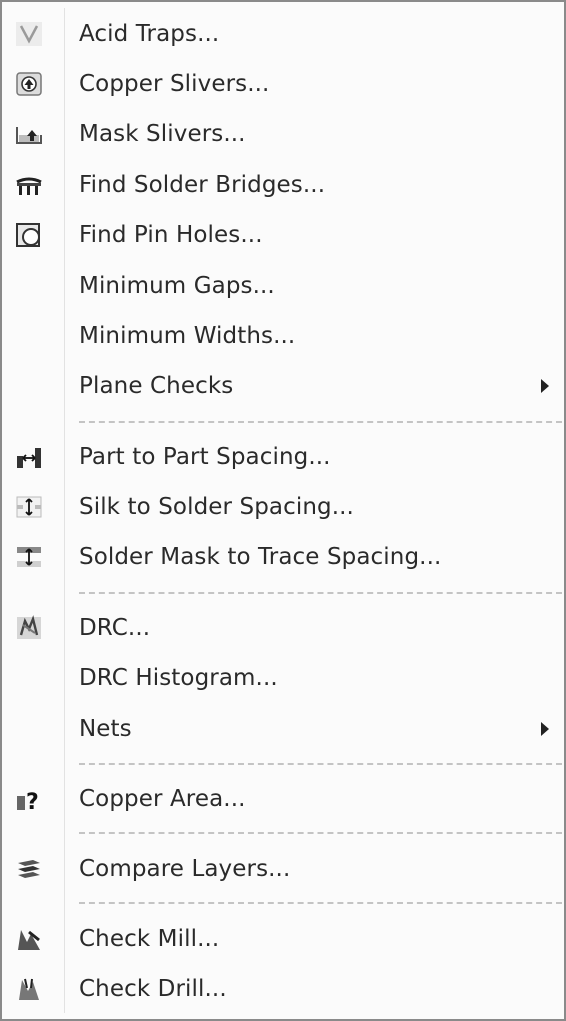 This screenshot has width=566, height=1021. I want to click on menu-item-nets: Nets, so click(283, 729).